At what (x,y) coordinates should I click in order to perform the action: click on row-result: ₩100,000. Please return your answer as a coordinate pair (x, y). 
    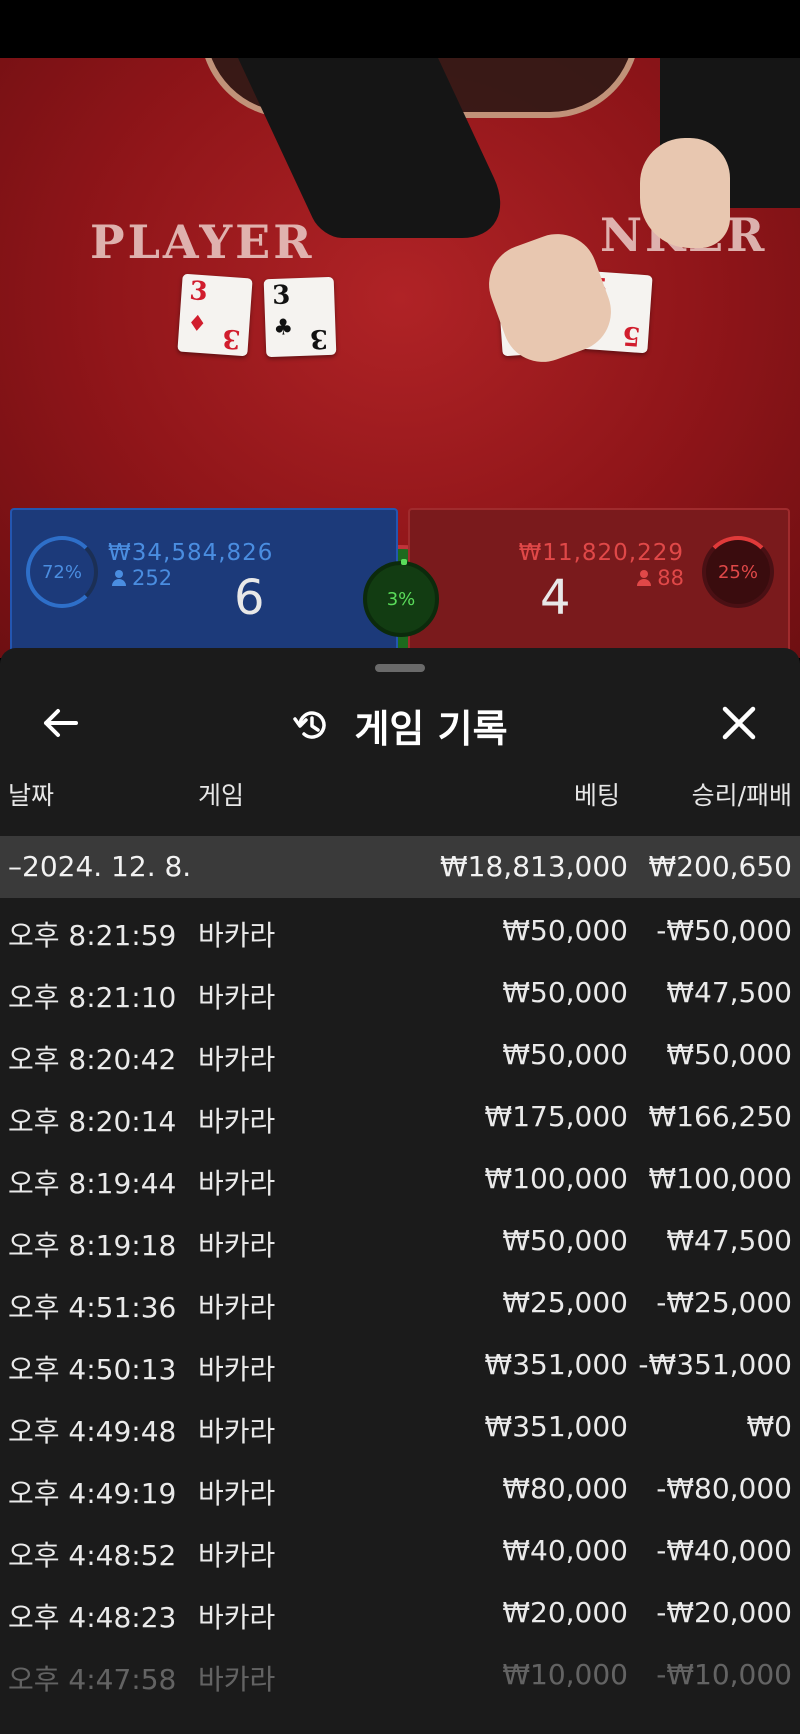
    Looking at the image, I should click on (720, 1178).